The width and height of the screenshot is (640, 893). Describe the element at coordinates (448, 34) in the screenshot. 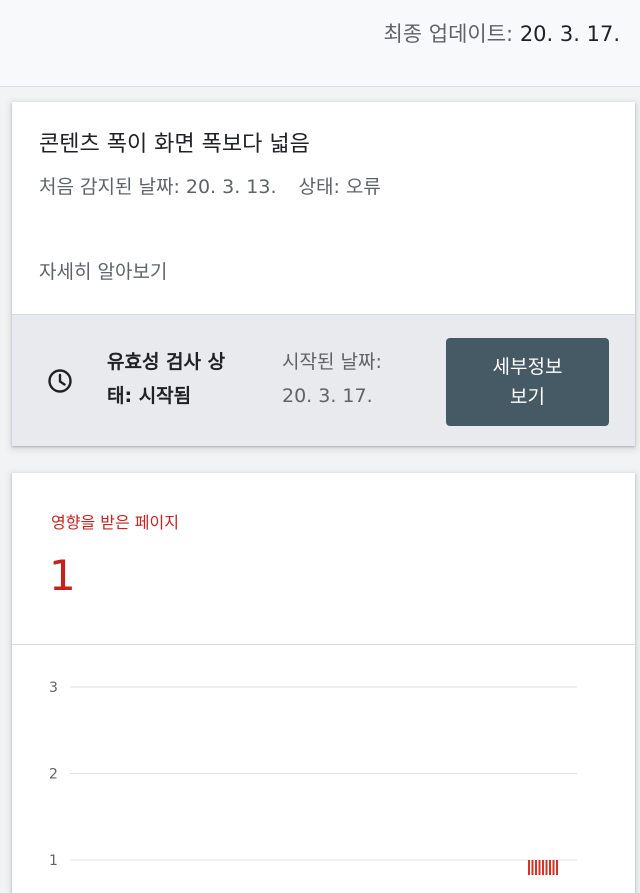

I see `last-updated-label: 최종 업데이트:` at that location.